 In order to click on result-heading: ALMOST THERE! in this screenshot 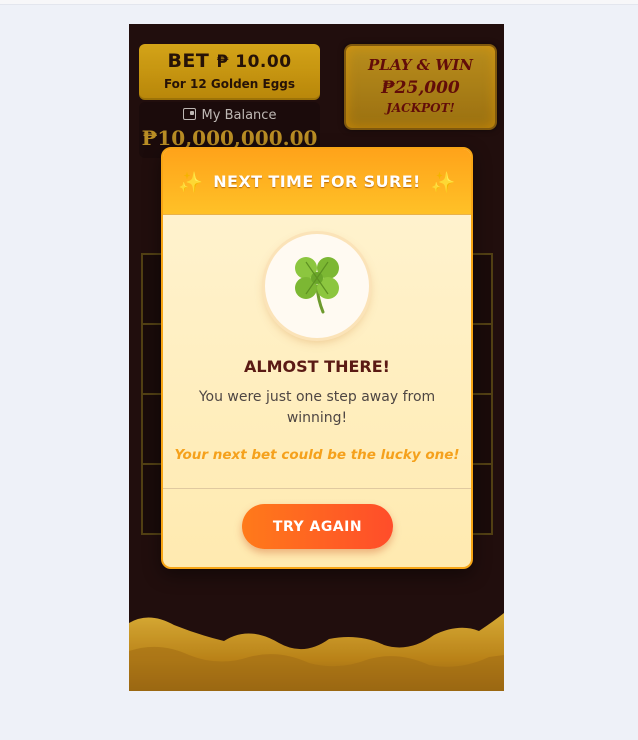, I will do `click(317, 366)`.